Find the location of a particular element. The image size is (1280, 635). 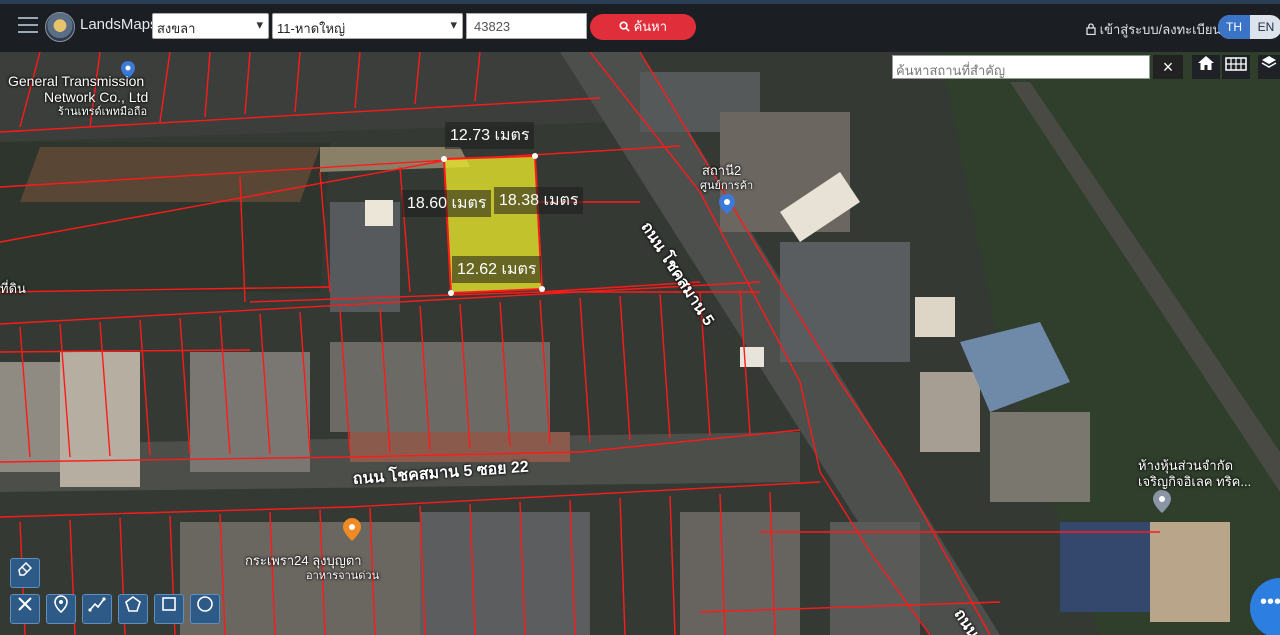

place-label-restaurant-2: อาหารจานด่วน is located at coordinates (343, 576).